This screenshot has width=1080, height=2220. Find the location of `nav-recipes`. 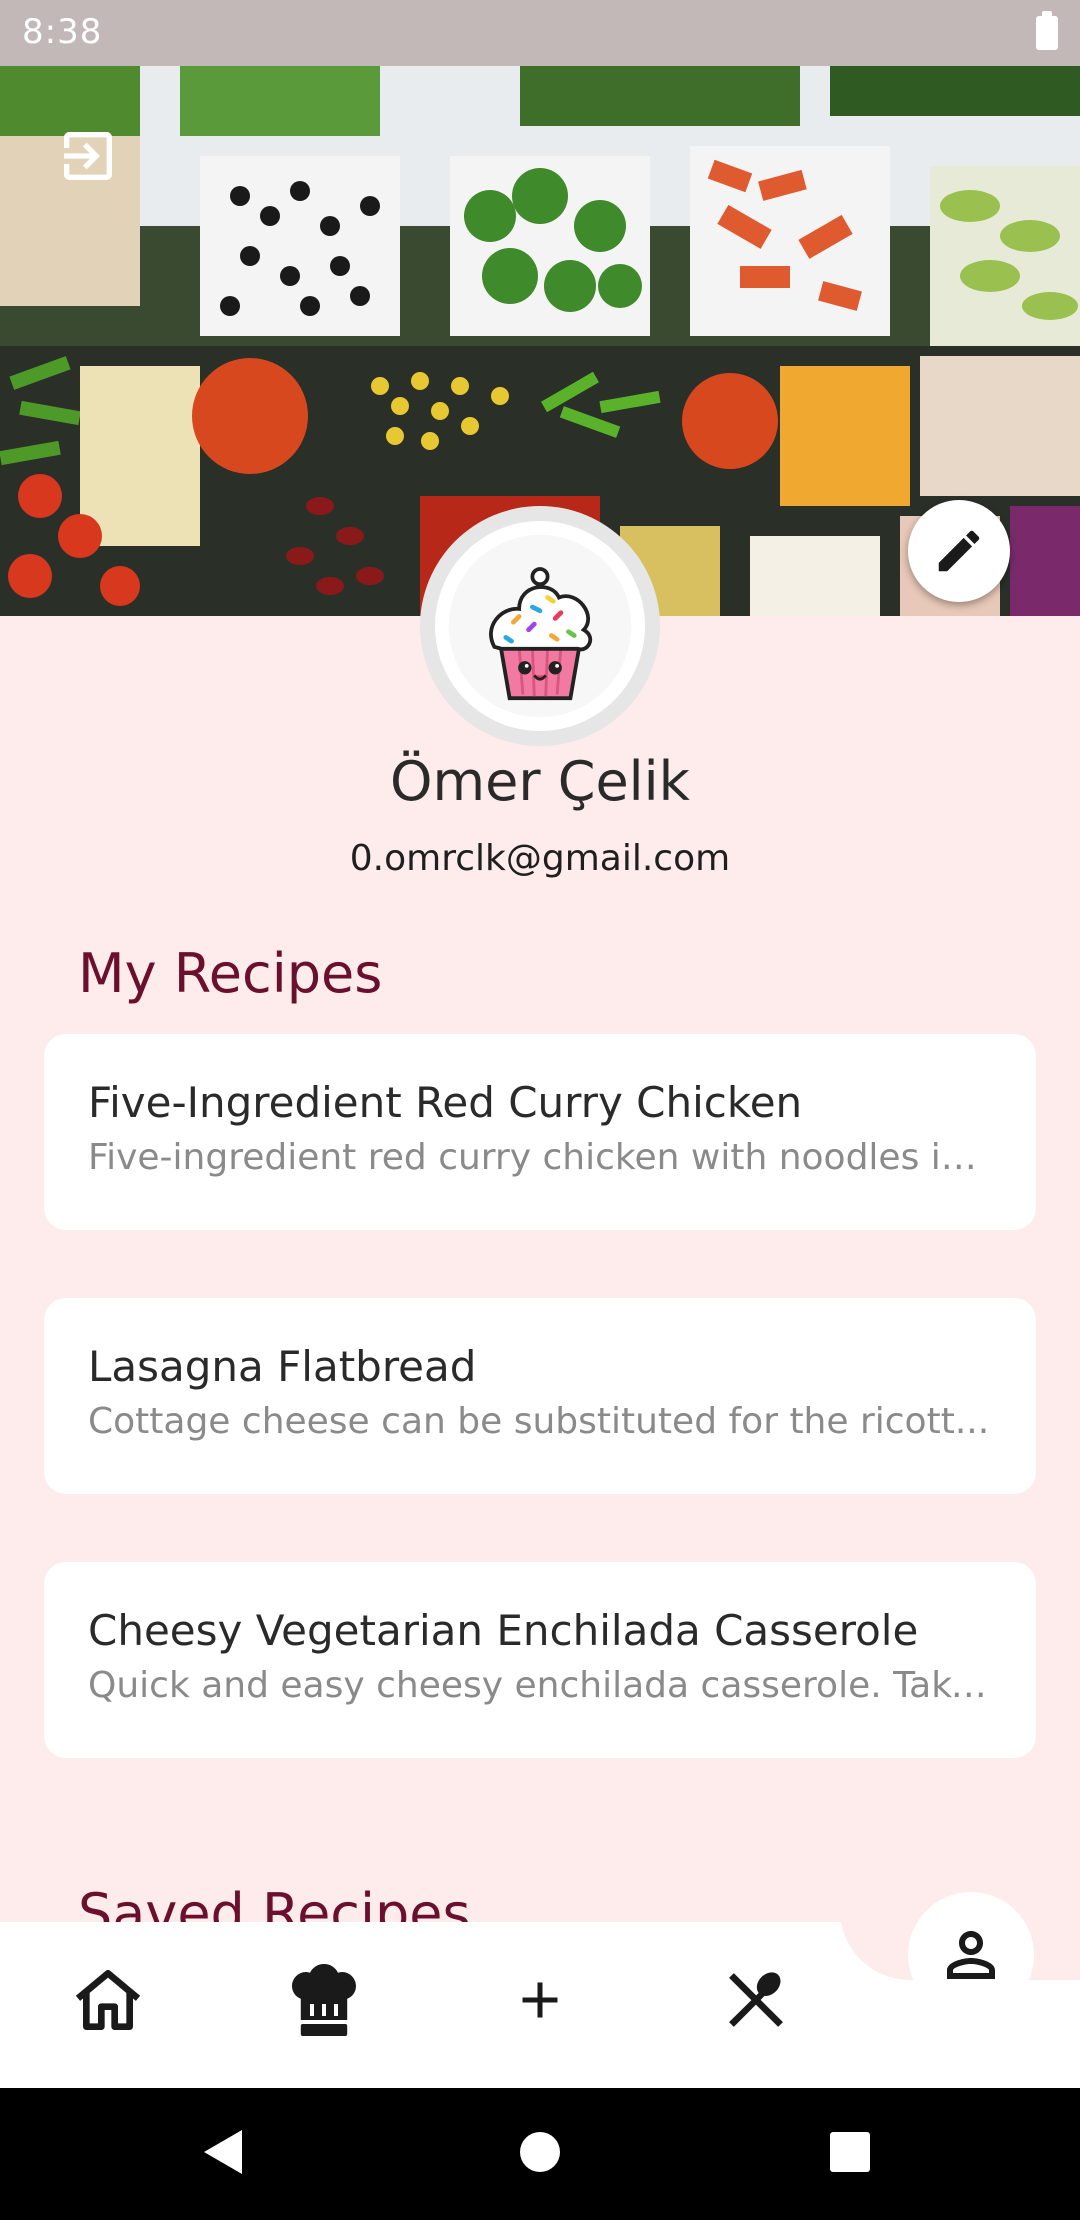

nav-recipes is located at coordinates (756, 2000).